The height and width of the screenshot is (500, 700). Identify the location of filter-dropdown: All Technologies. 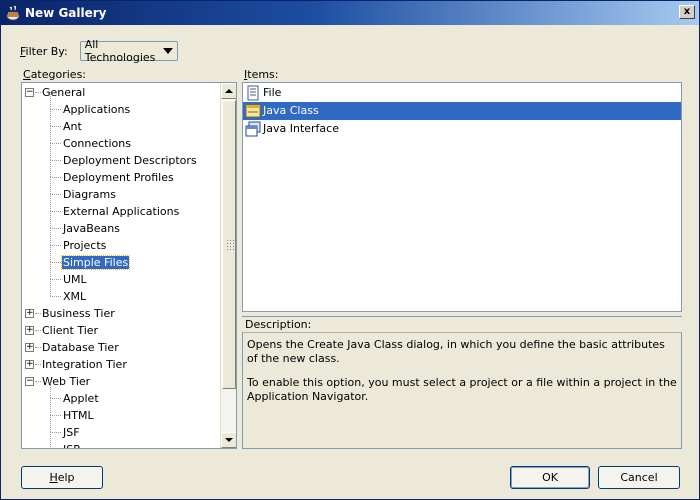
(128, 51).